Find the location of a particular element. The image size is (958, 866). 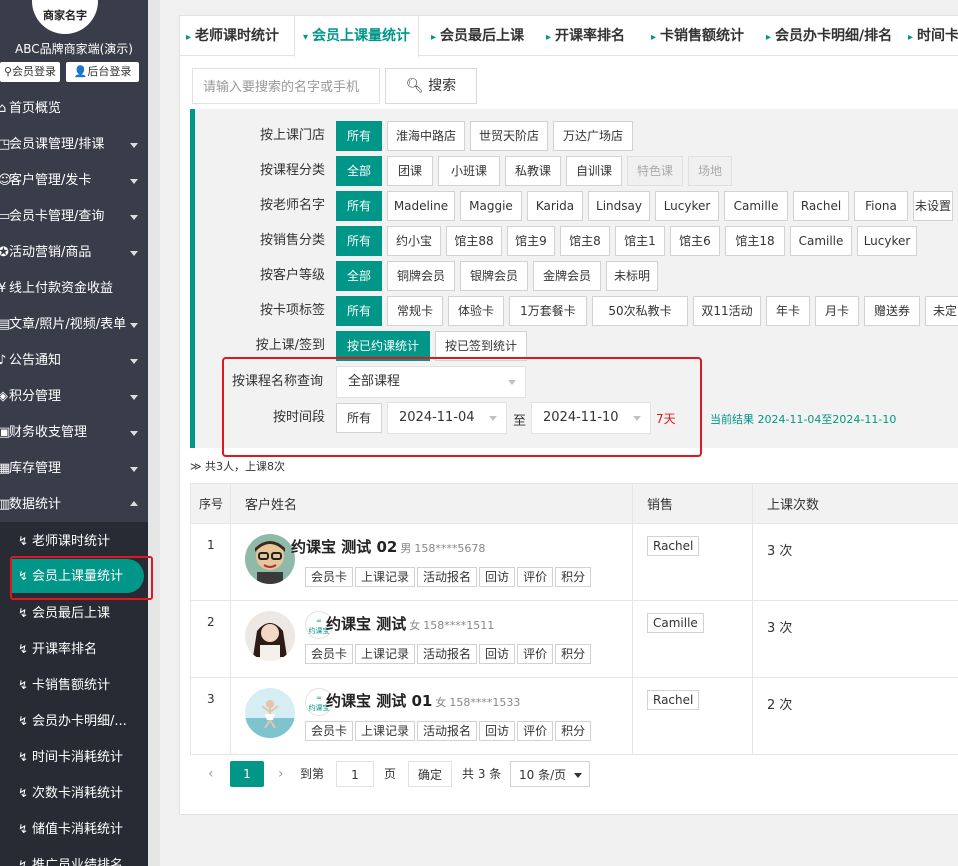

submenu-item-2: ↯ 会员最后上课 is located at coordinates (74, 613).